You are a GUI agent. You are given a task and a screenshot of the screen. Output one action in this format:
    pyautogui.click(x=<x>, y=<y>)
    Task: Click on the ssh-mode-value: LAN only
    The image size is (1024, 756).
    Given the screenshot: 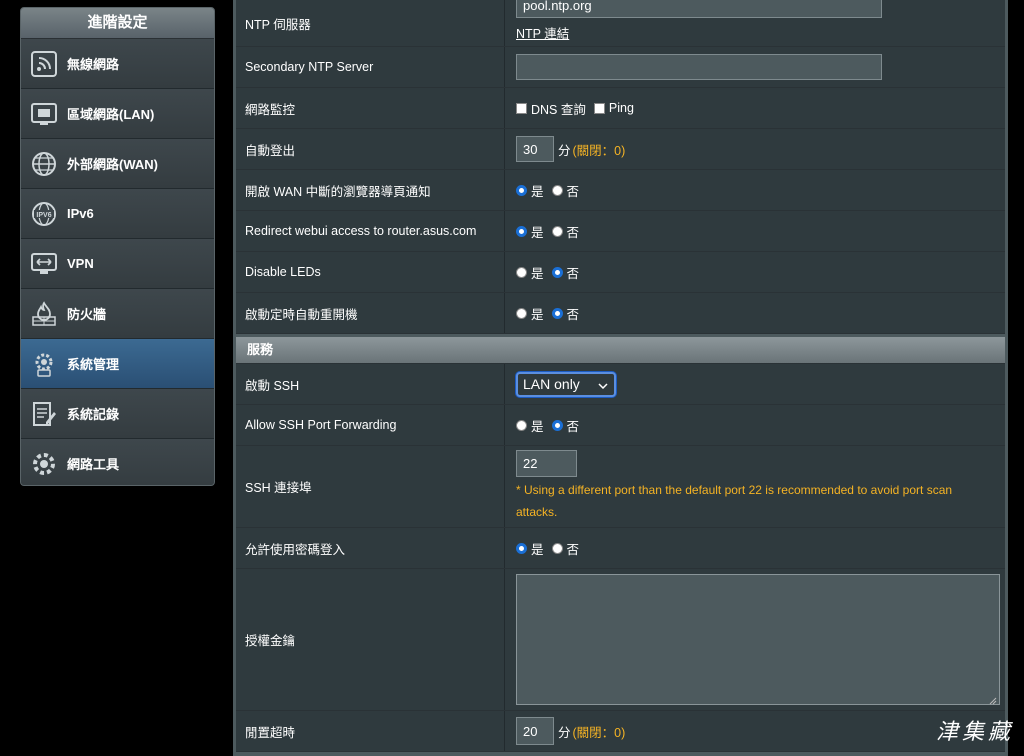 What is the action you would take?
    pyautogui.click(x=551, y=384)
    